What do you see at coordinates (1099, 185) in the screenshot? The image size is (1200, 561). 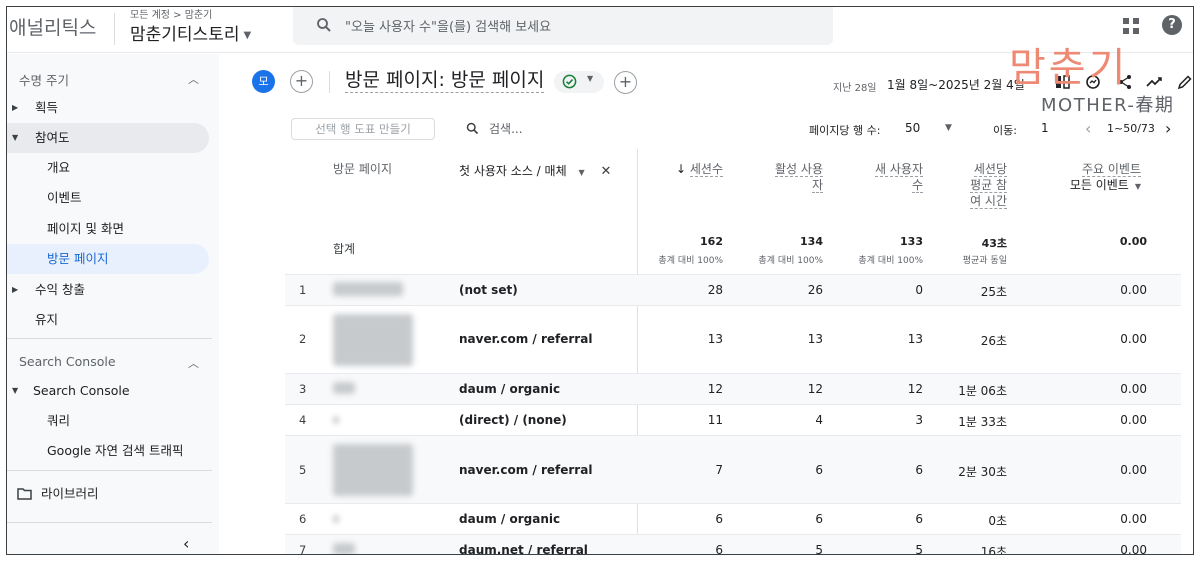 I see `event-filter-select: 모든 이벤트` at bounding box center [1099, 185].